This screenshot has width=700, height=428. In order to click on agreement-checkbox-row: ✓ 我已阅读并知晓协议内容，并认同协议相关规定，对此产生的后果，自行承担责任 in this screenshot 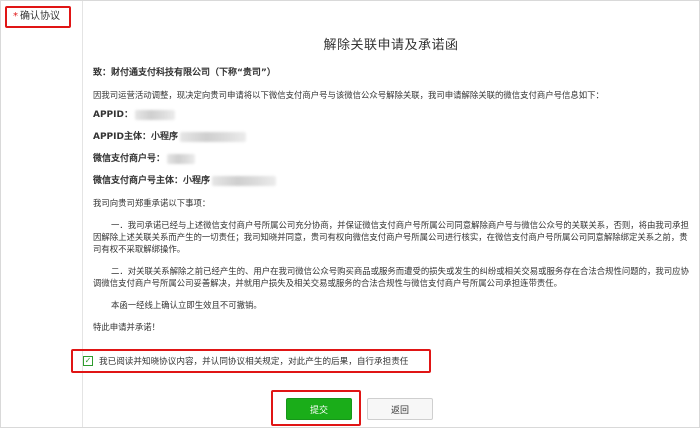, I will do `click(251, 361)`.